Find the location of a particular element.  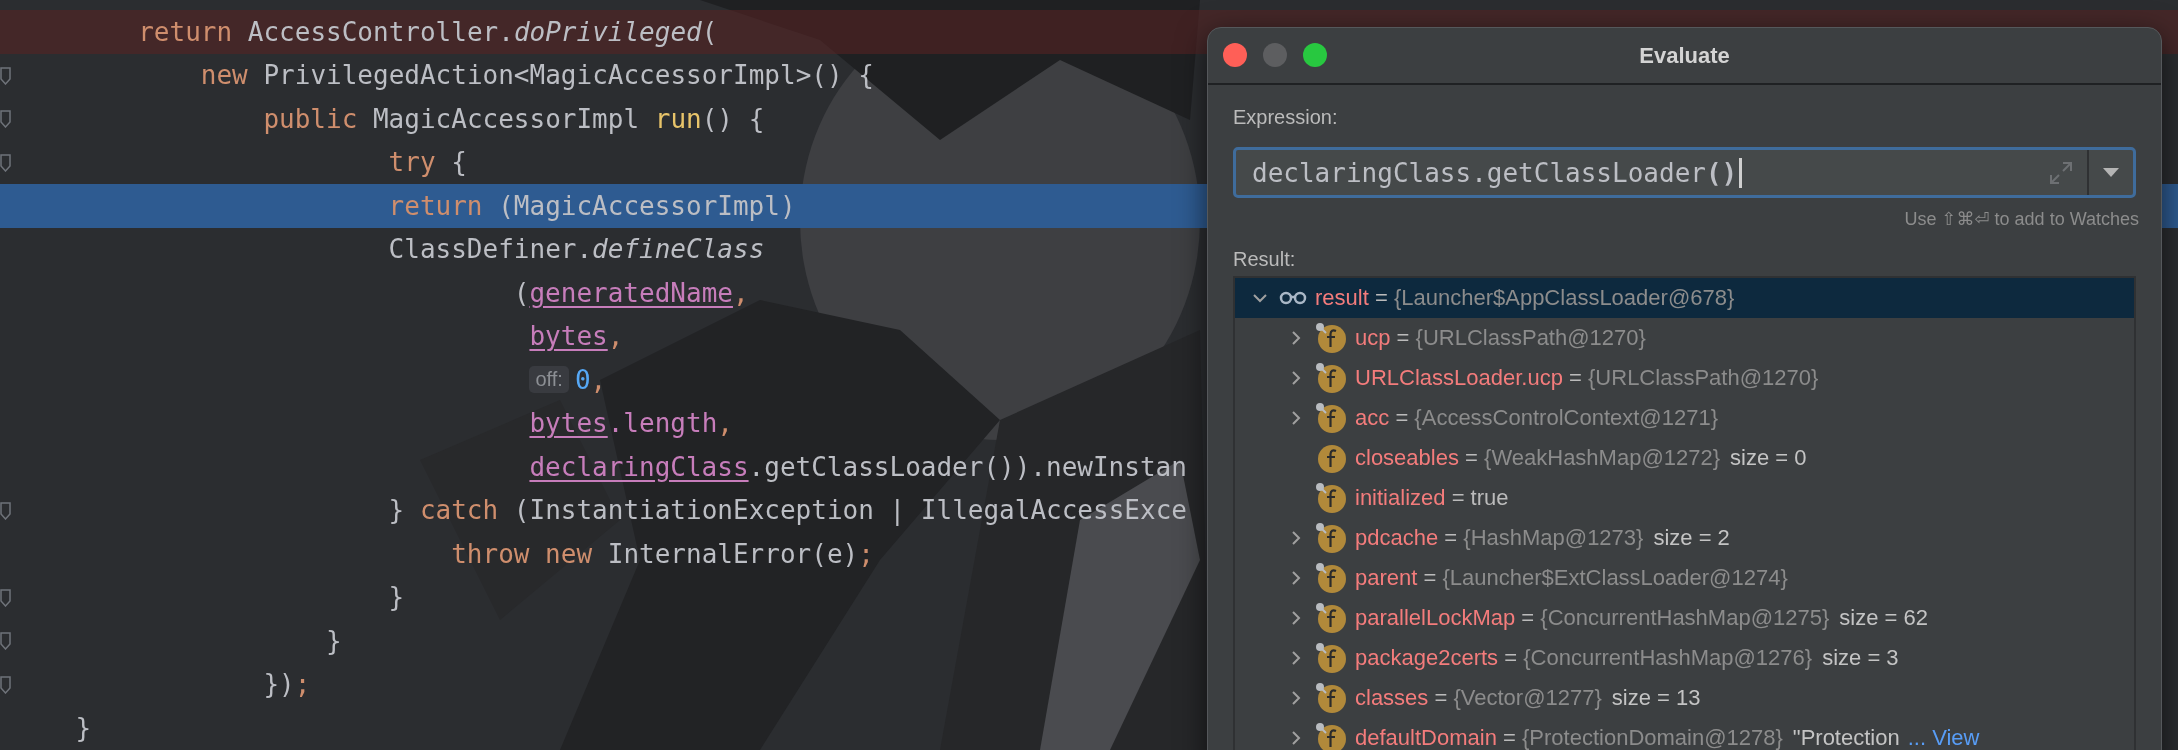

code-line: throw new InternalError(e); is located at coordinates (662, 553).